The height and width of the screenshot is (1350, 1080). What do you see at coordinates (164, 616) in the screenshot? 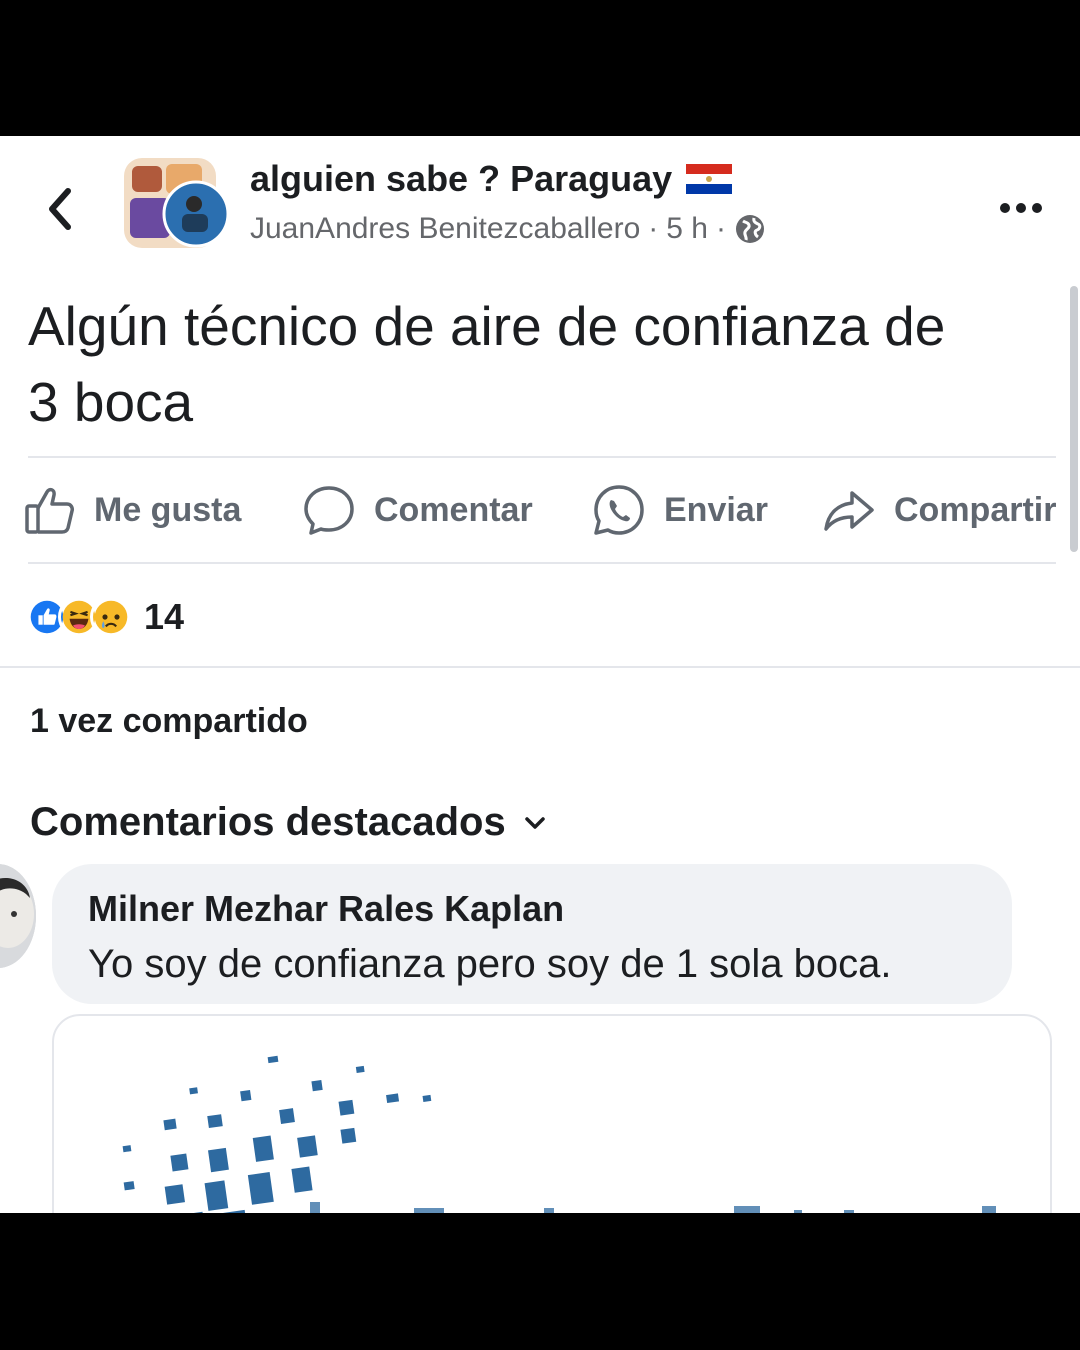
I see `reaction-count: 14` at bounding box center [164, 616].